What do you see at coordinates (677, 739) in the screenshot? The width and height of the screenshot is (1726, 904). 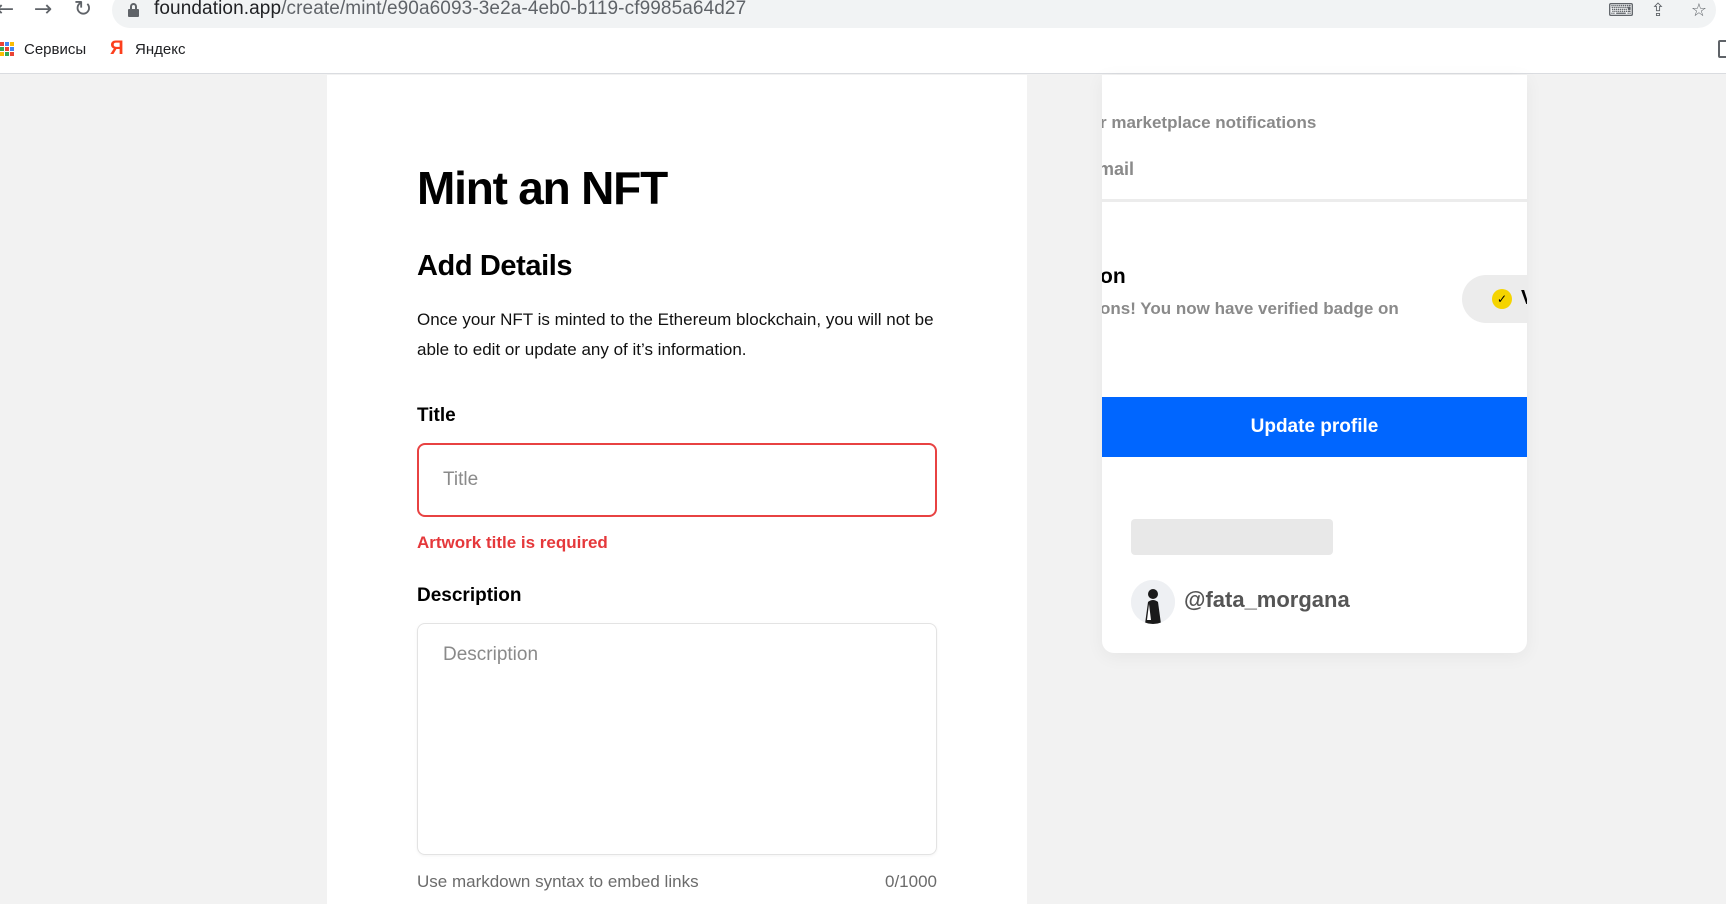 I see `description-textarea` at bounding box center [677, 739].